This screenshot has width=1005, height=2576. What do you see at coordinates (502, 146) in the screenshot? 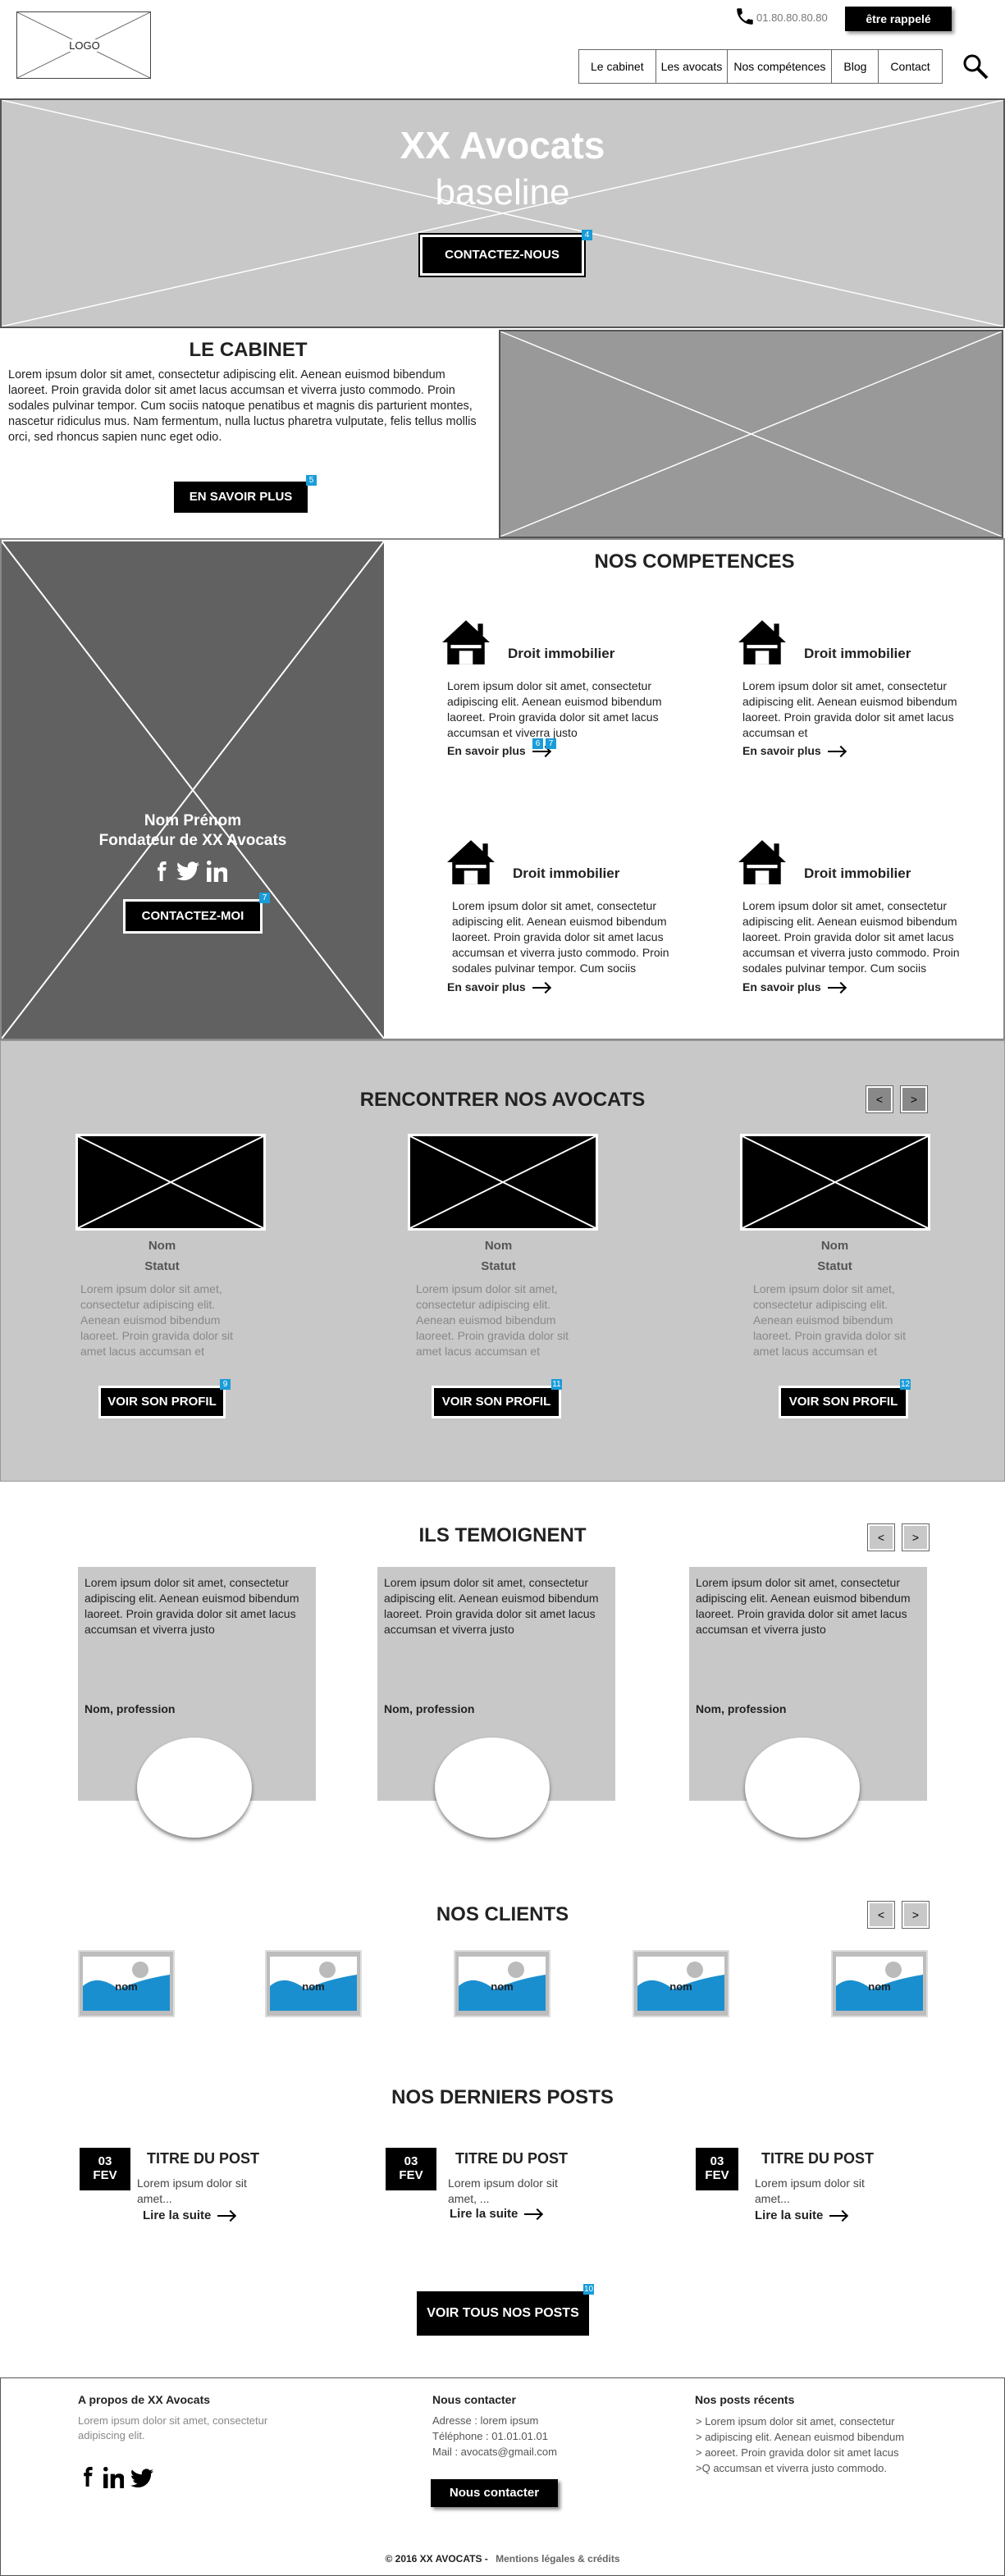
I see `hero-title: XX Avocats` at bounding box center [502, 146].